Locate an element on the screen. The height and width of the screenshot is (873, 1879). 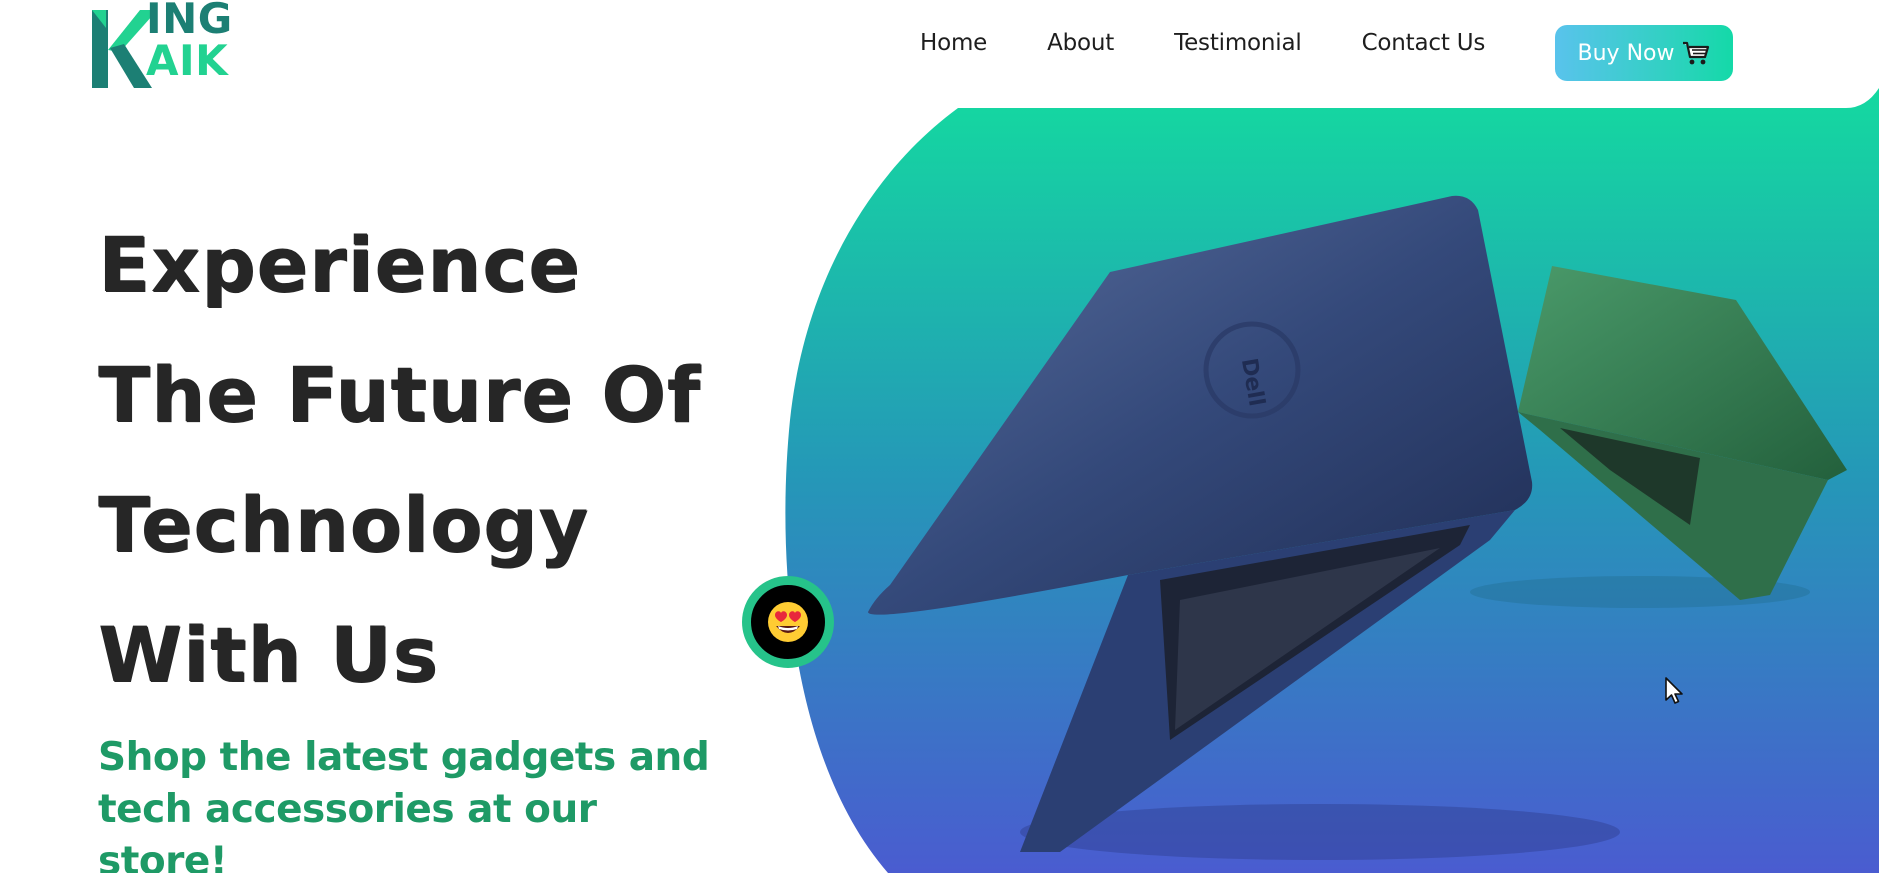
main-navigation: Home About Testimonial Contact Us is located at coordinates (1228, 43).